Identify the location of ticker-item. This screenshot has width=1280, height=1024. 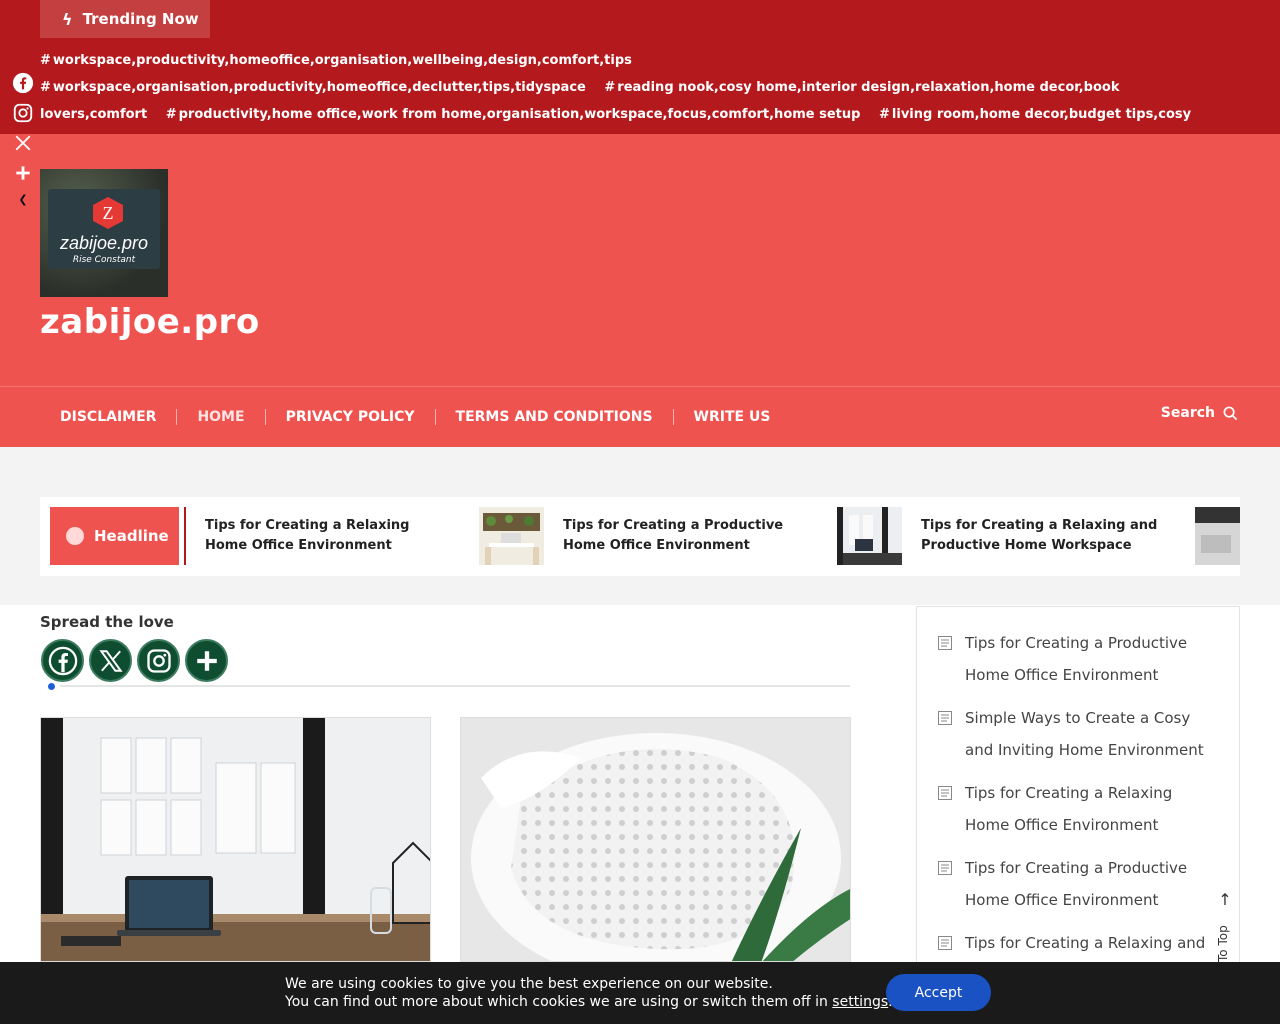
(1217, 536).